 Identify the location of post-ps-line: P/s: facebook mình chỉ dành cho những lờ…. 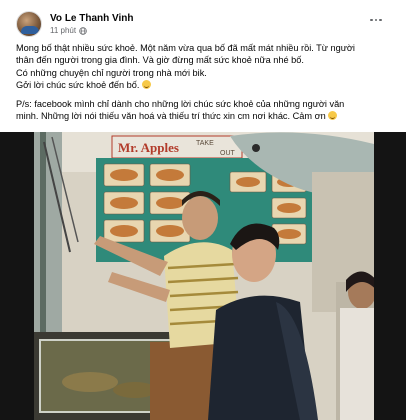
(180, 103).